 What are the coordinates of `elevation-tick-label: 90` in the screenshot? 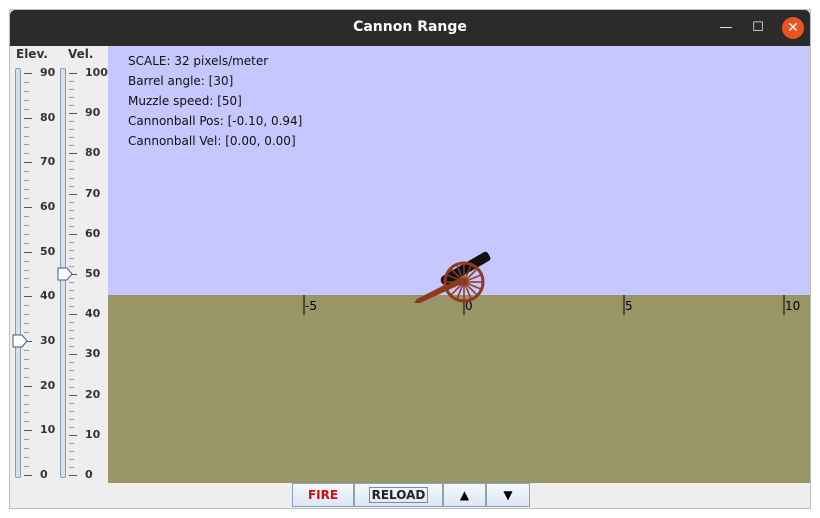 It's located at (48, 72).